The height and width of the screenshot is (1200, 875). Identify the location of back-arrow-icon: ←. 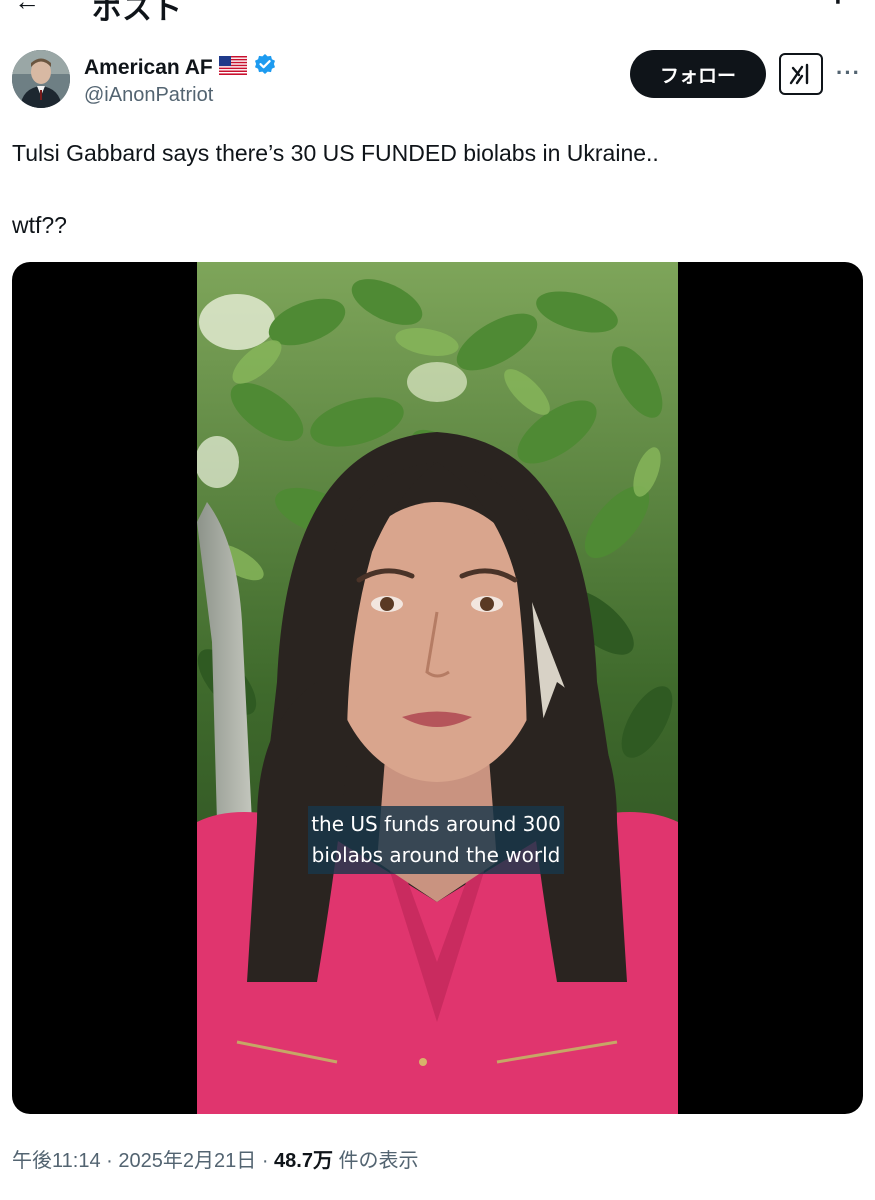
(27, 8).